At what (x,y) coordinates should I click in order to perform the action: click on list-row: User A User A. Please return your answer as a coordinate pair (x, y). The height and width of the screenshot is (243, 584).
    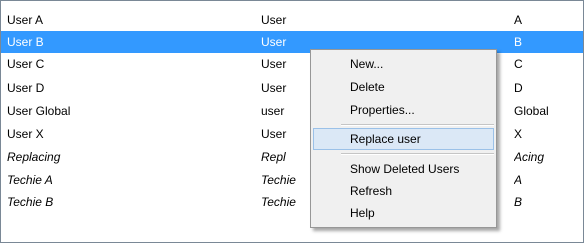
    Looking at the image, I should click on (292, 20).